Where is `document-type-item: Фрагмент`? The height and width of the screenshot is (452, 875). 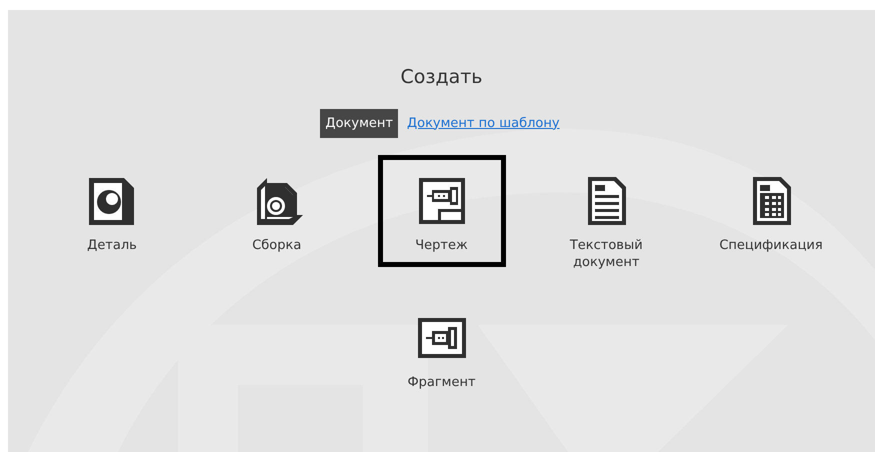 document-type-item: Фрагмент is located at coordinates (442, 348).